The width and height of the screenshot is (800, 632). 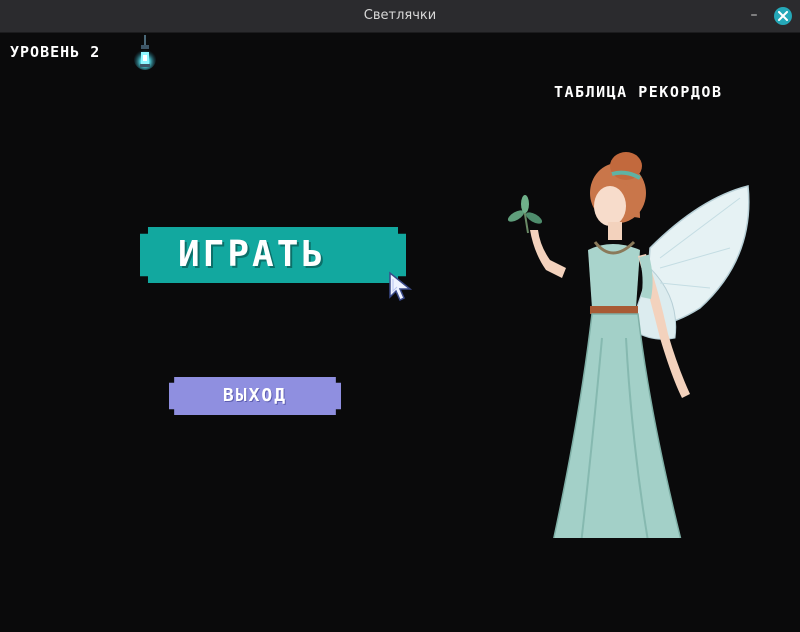 I want to click on minimize-button: –, so click(x=754, y=16).